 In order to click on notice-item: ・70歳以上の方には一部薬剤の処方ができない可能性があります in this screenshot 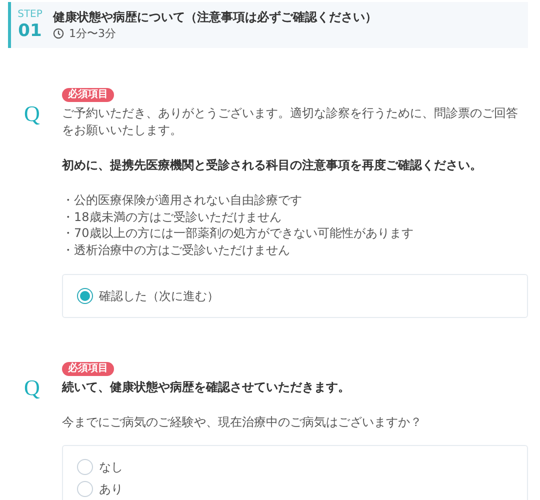, I will do `click(238, 233)`.